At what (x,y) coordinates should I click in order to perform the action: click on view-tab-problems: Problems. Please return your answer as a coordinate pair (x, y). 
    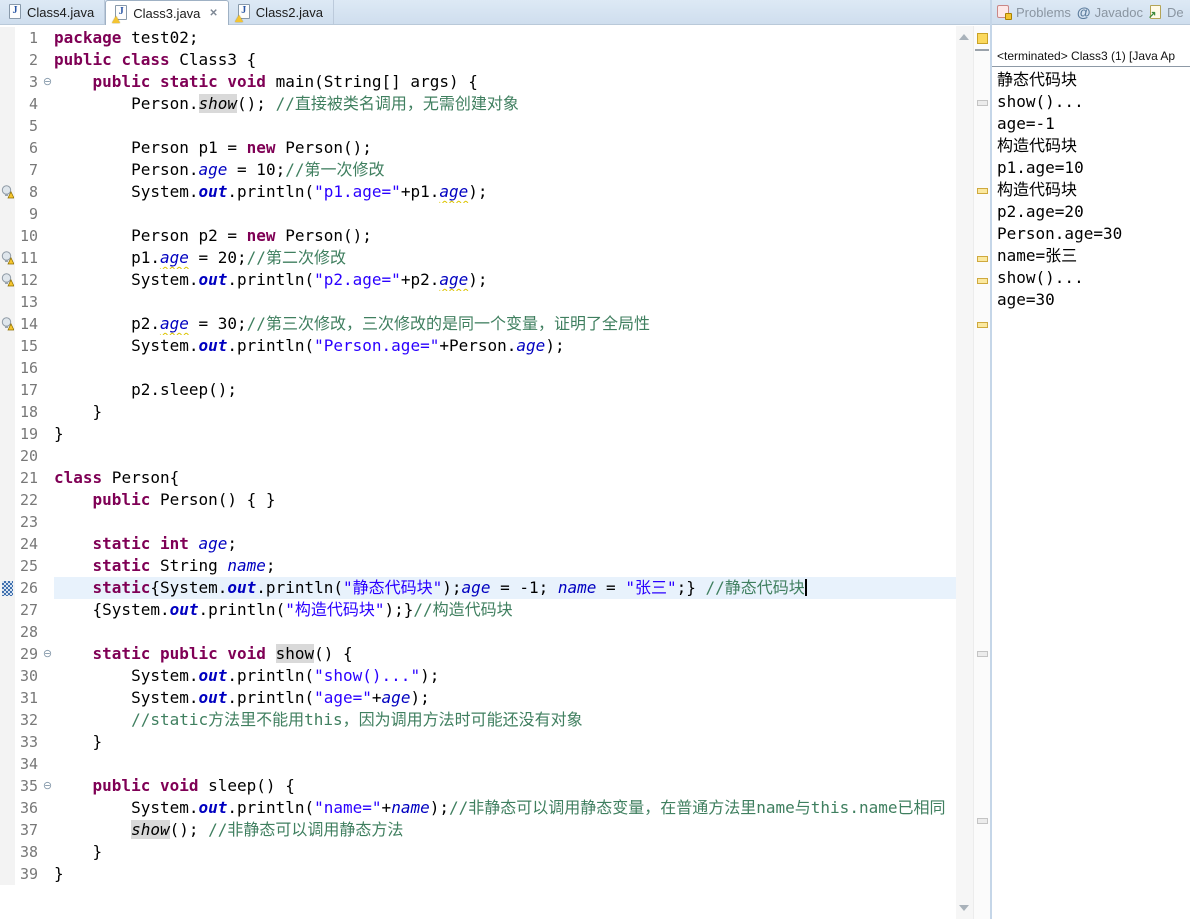
    Looking at the image, I should click on (1034, 12).